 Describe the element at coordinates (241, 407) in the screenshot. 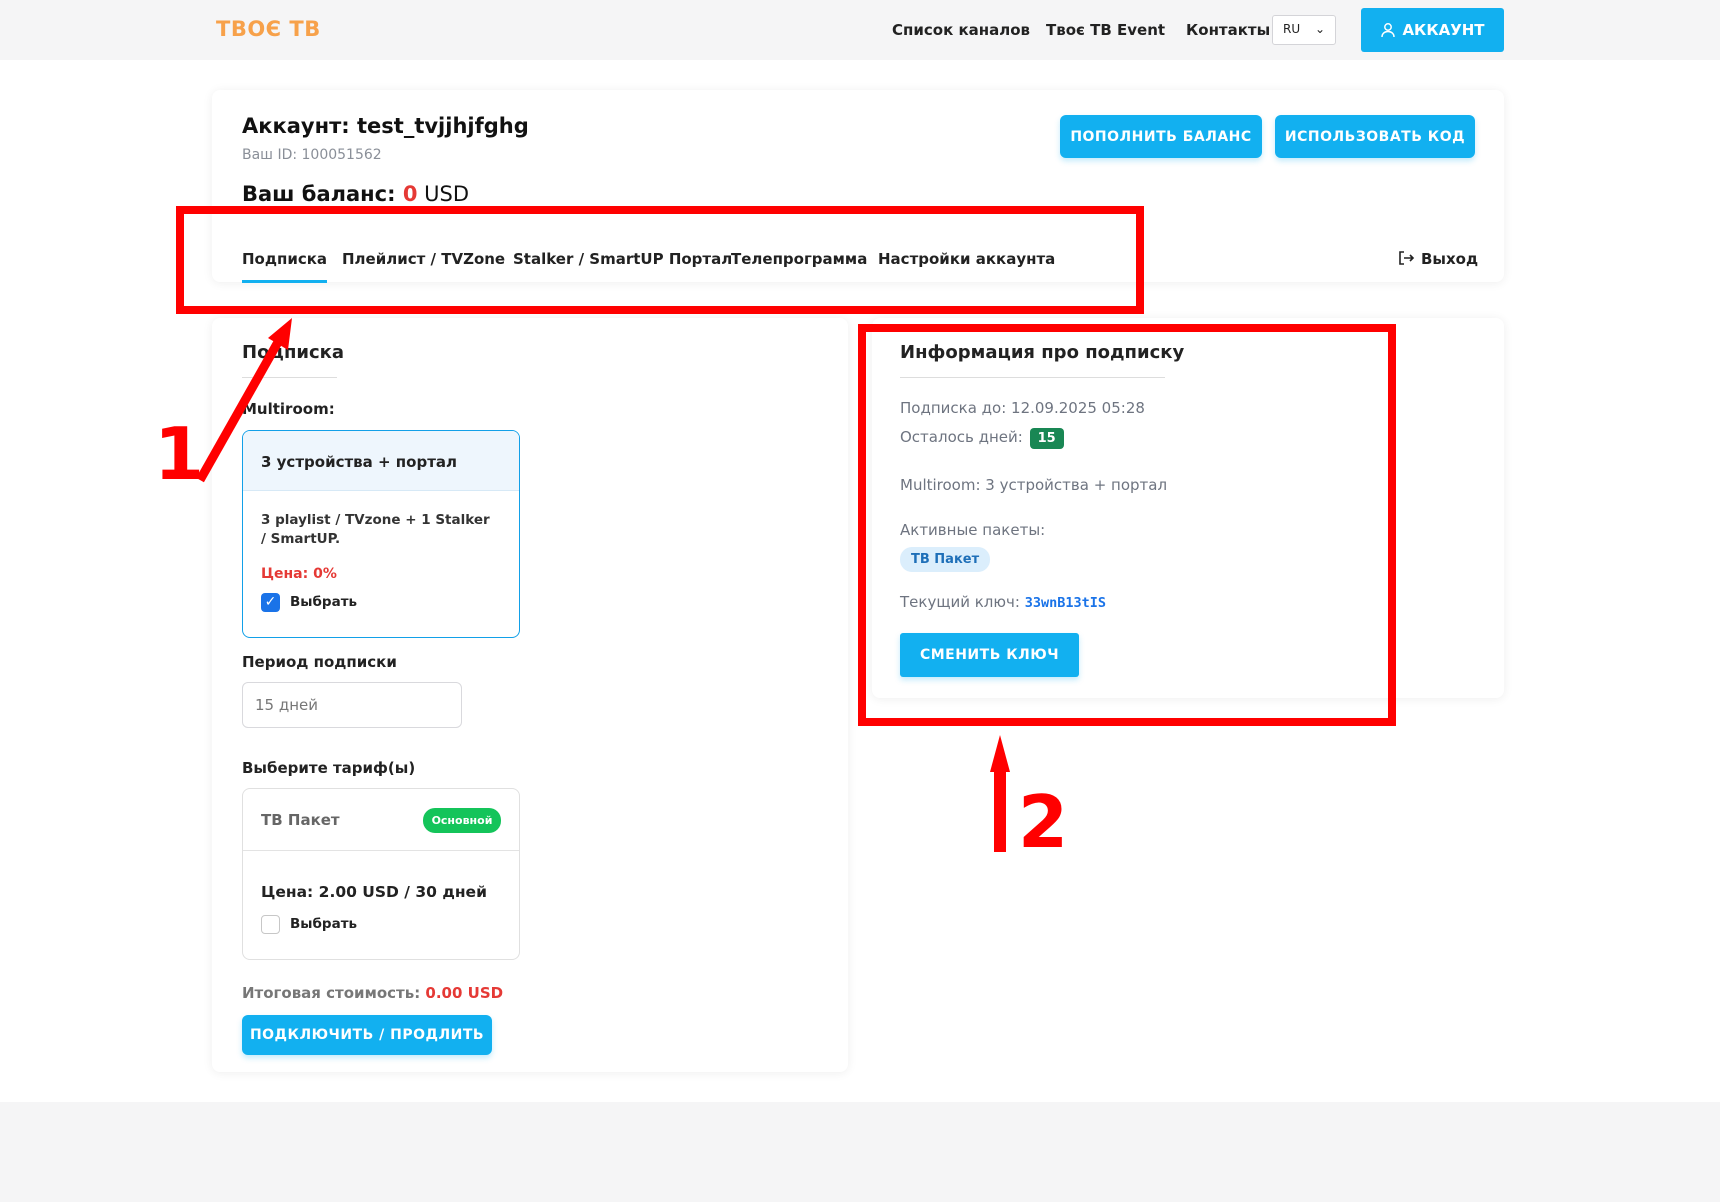

I see `arrow-1-shaft` at that location.